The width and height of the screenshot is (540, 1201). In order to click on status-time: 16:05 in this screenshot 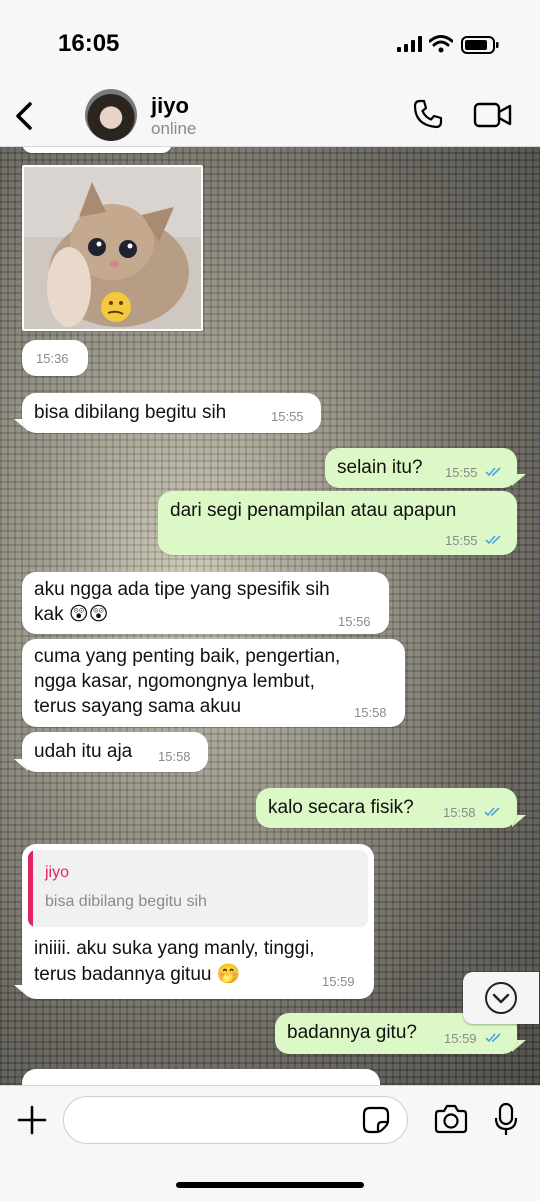, I will do `click(89, 43)`.